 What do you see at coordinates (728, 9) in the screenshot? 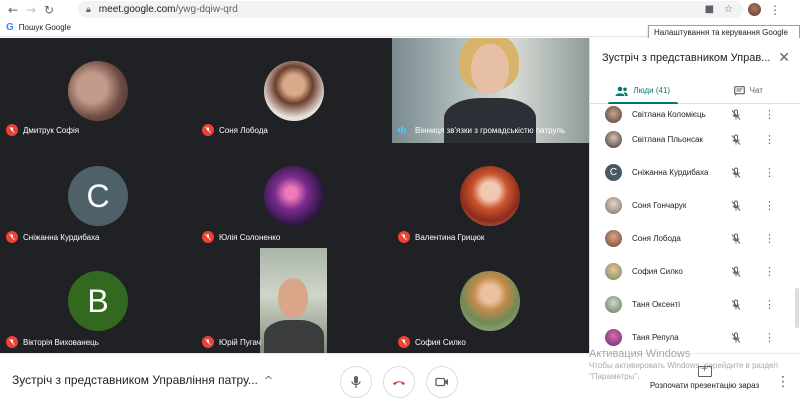
I see `bookmark-star-icon: ☆` at bounding box center [728, 9].